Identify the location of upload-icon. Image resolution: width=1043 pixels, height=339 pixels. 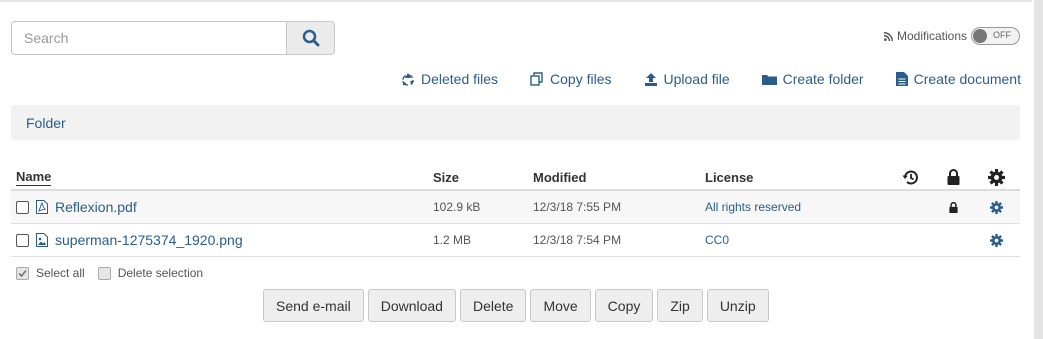
(650, 79).